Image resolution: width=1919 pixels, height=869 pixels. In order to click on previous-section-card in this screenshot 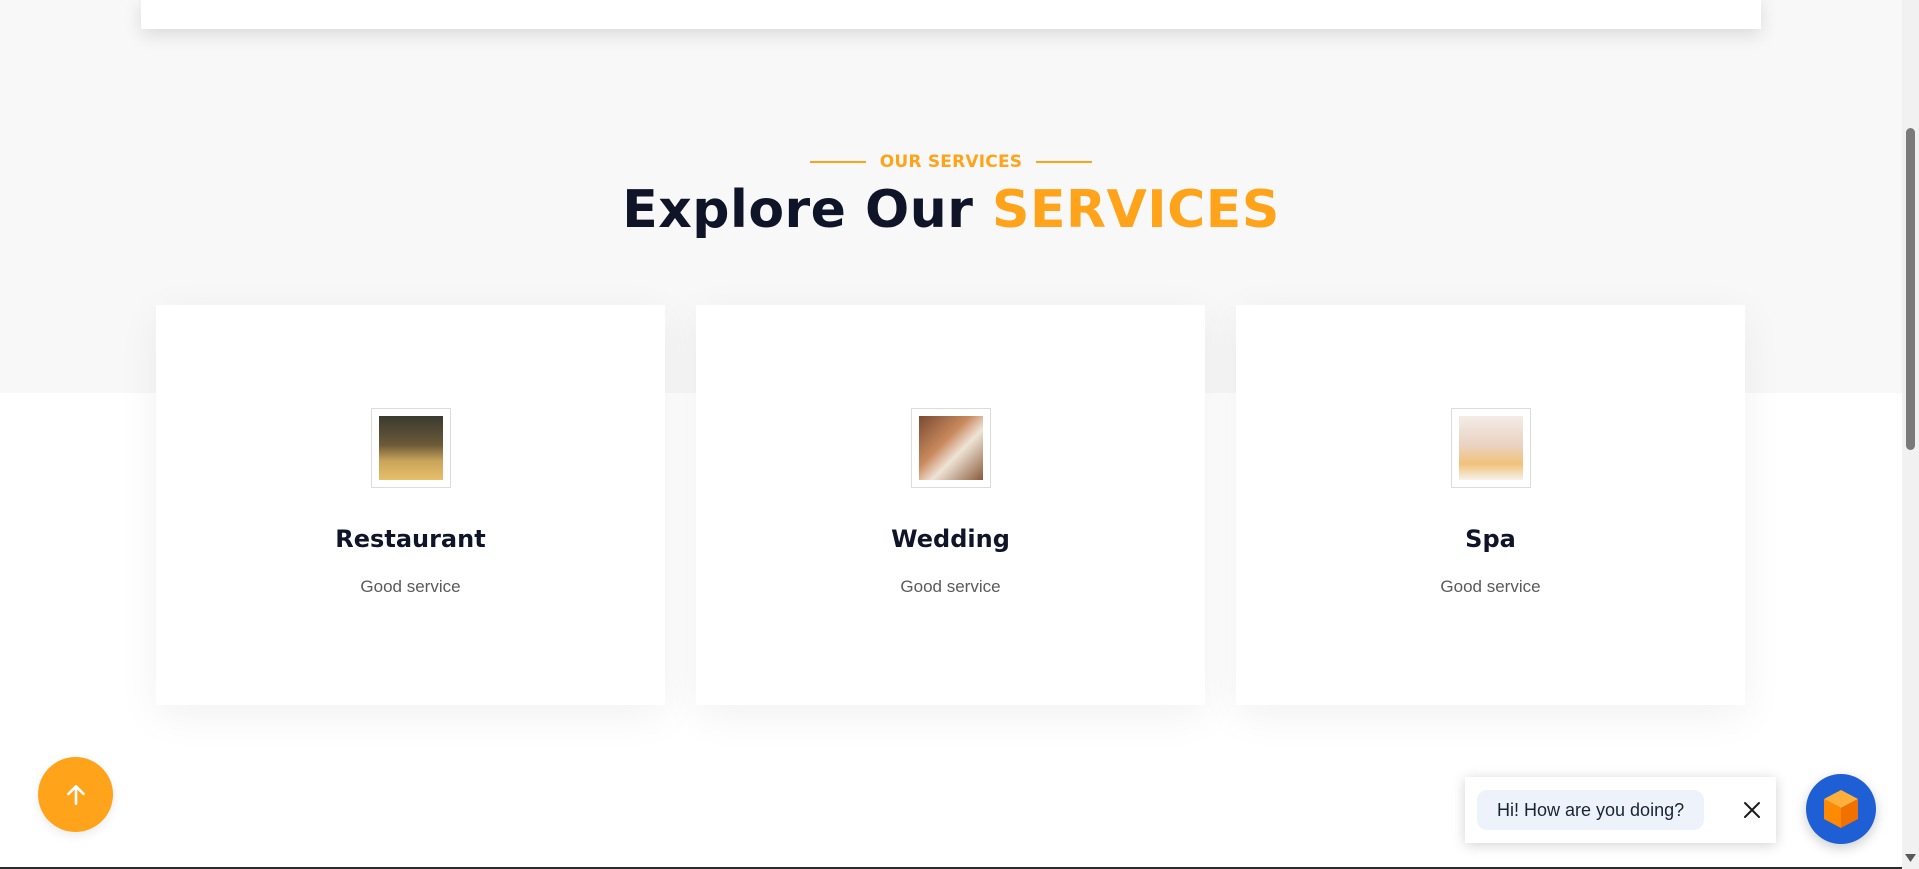, I will do `click(951, 14)`.